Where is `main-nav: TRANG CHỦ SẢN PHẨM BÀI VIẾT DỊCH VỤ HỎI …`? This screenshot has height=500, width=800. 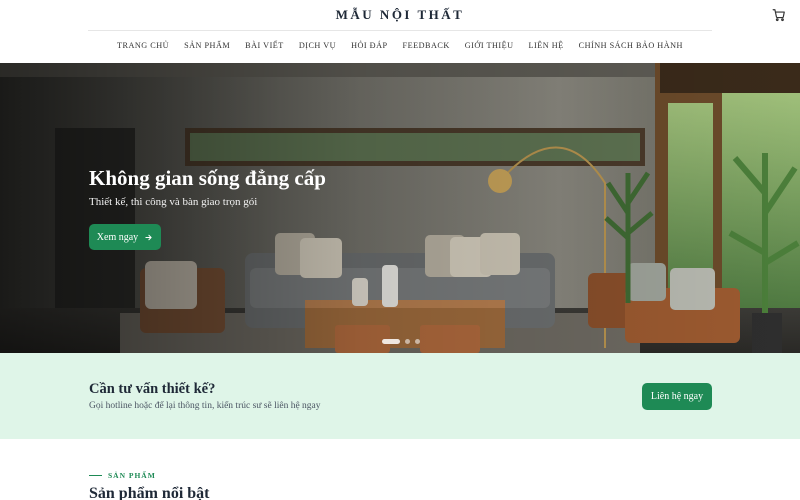 main-nav: TRANG CHỦ SẢN PHẨM BÀI VIẾT DỊCH VỤ HỎI … is located at coordinates (400, 46).